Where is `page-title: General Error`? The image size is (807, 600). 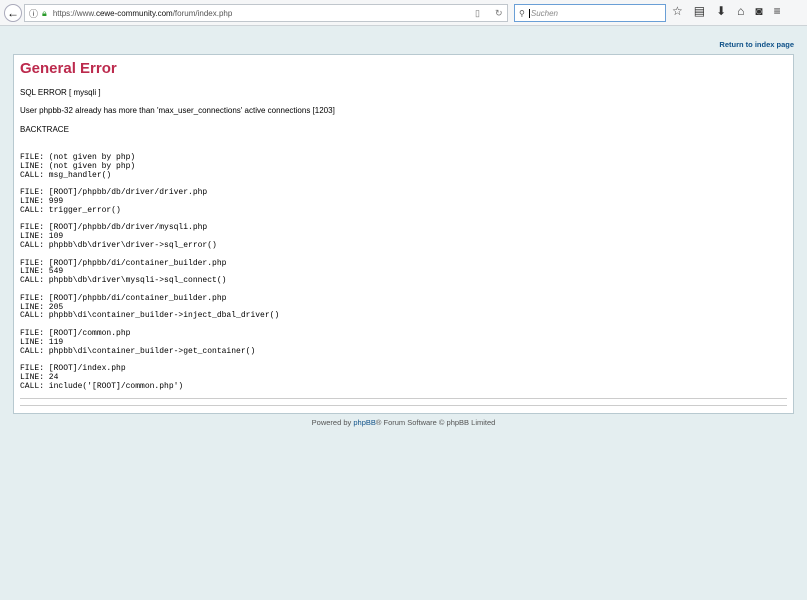
page-title: General Error is located at coordinates (68, 68).